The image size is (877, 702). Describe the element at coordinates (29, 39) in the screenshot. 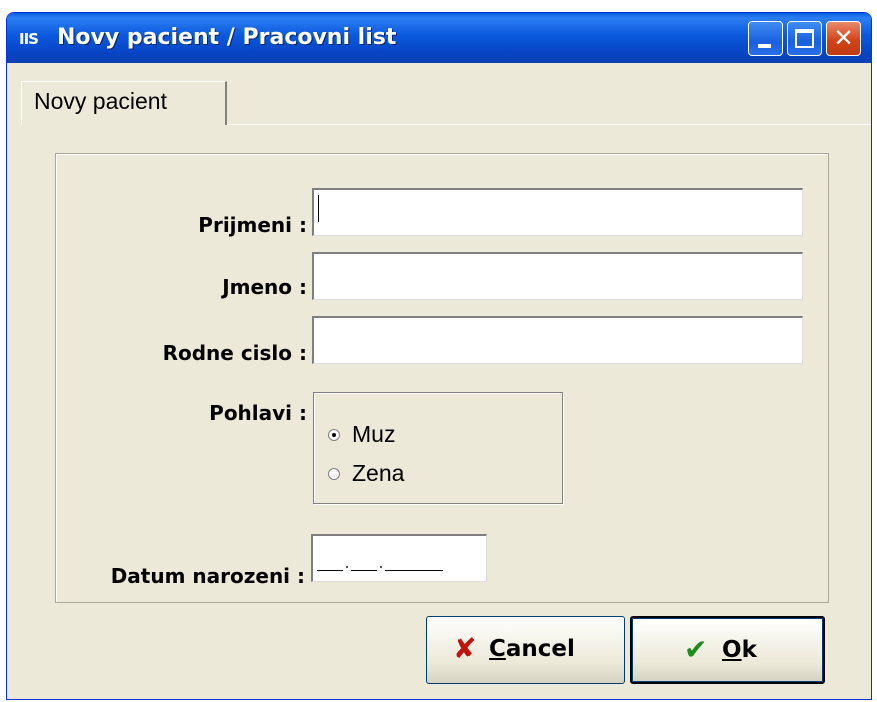

I see `app-icon: IIS` at that location.